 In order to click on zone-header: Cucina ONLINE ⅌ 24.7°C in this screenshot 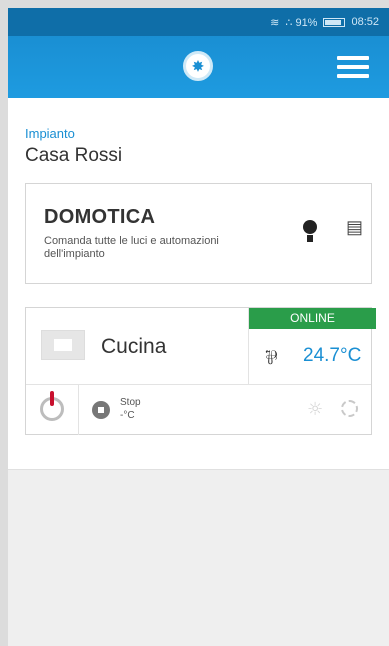, I will do `click(201, 346)`.